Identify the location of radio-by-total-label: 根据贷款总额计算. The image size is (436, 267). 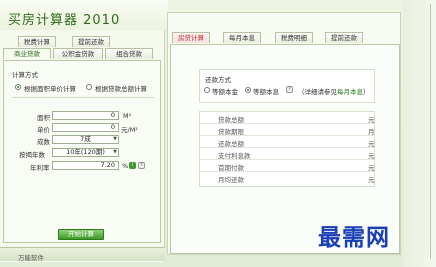
(121, 89).